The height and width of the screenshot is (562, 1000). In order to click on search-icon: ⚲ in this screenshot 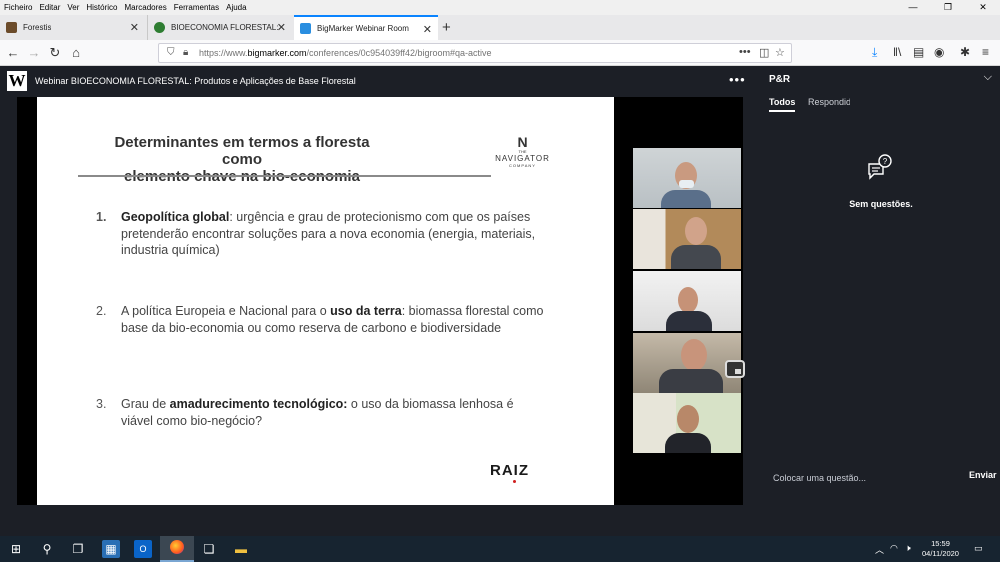, I will do `click(47, 549)`.